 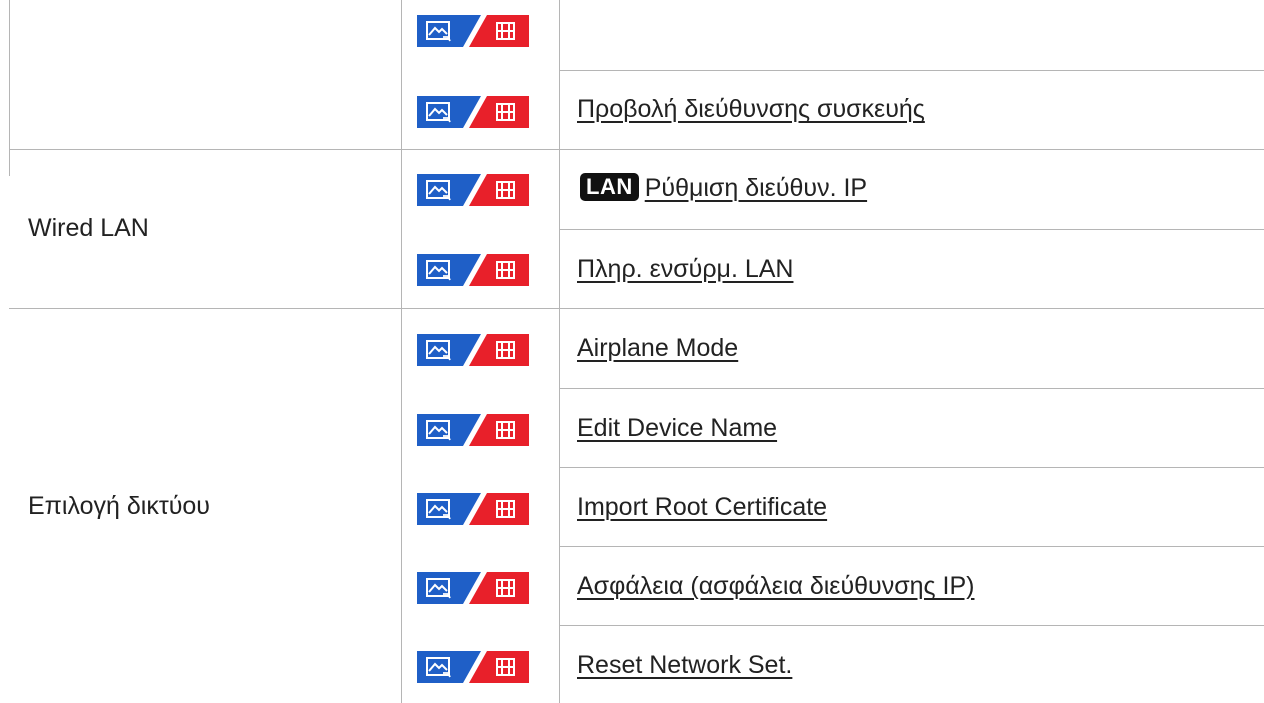 What do you see at coordinates (832, 506) in the screenshot?
I see `menu-row: Import Root Certificate` at bounding box center [832, 506].